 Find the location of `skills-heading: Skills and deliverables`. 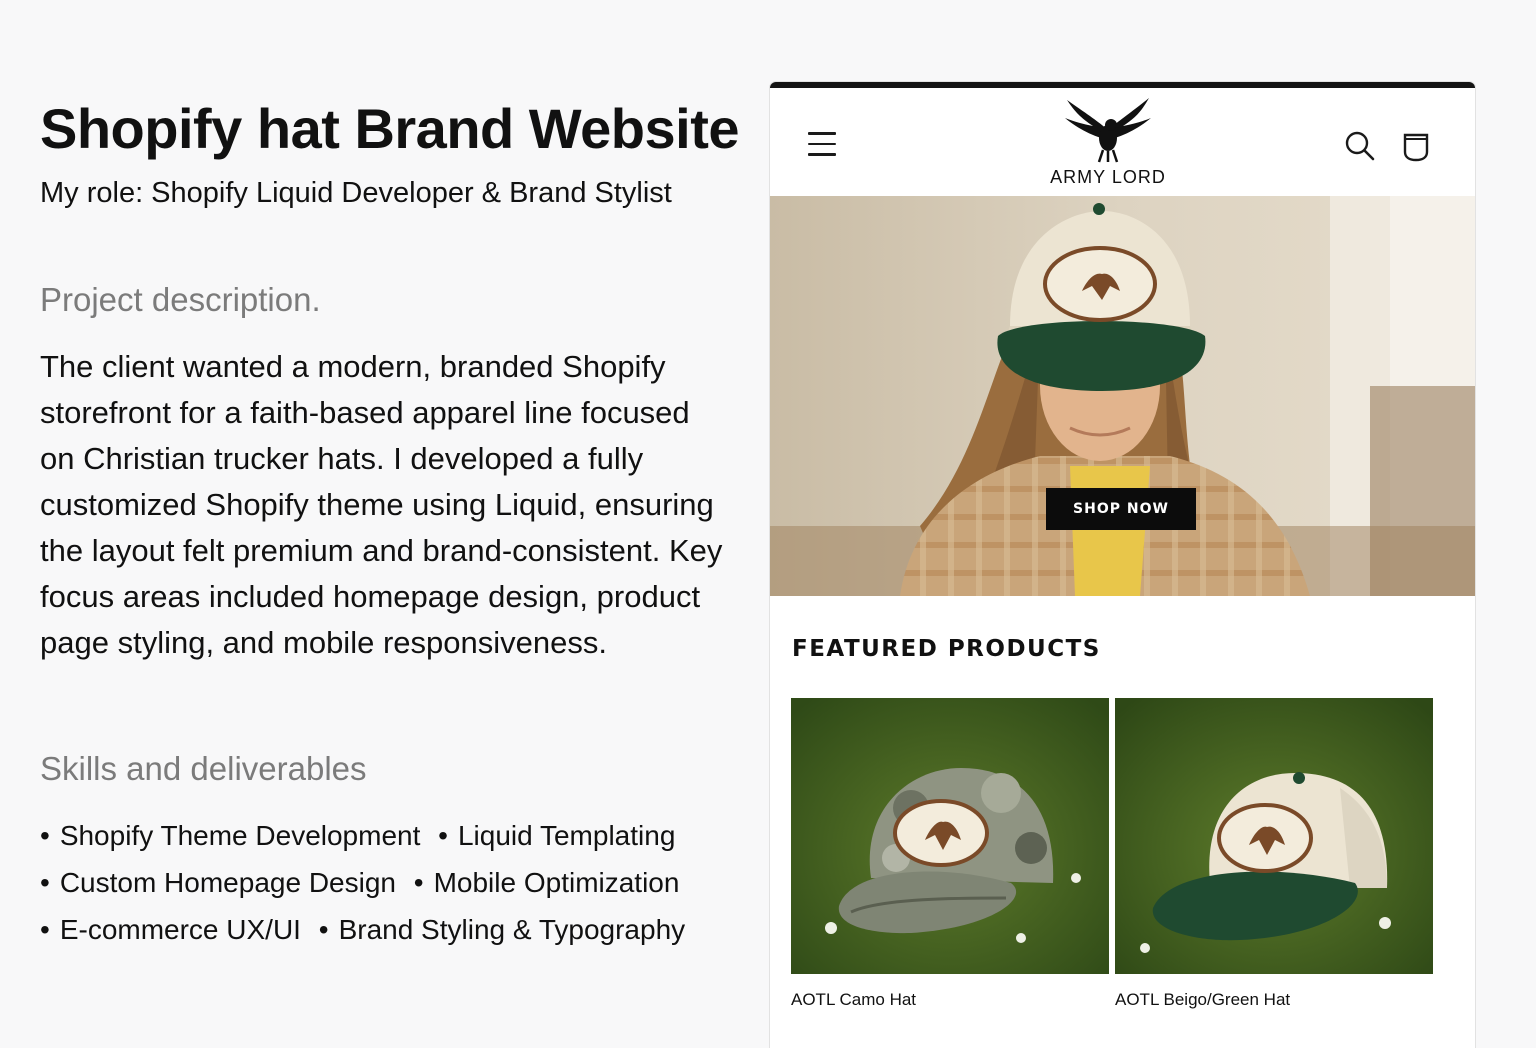

skills-heading: Skills and deliverables is located at coordinates (203, 768).